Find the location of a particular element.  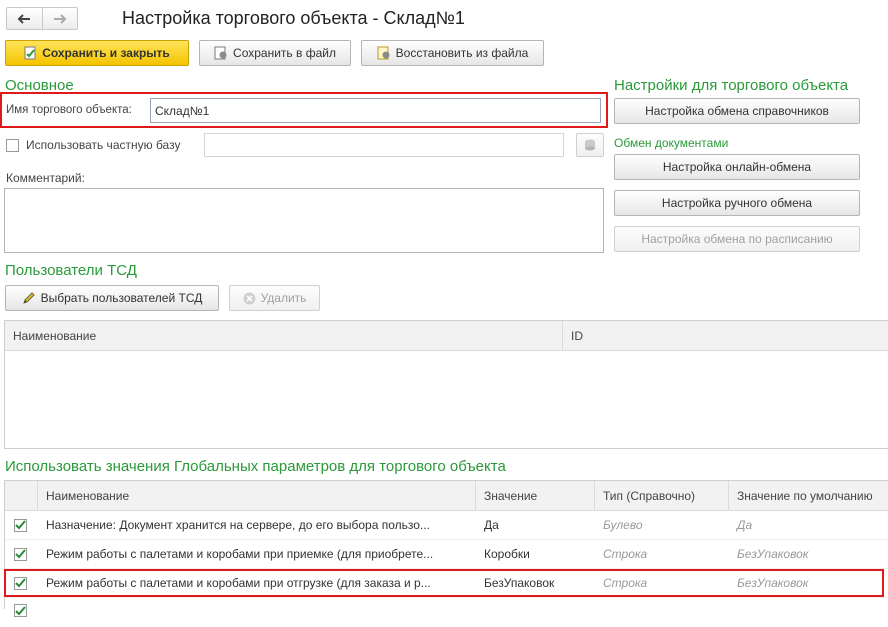

params-col-name: Наименование is located at coordinates (257, 495).